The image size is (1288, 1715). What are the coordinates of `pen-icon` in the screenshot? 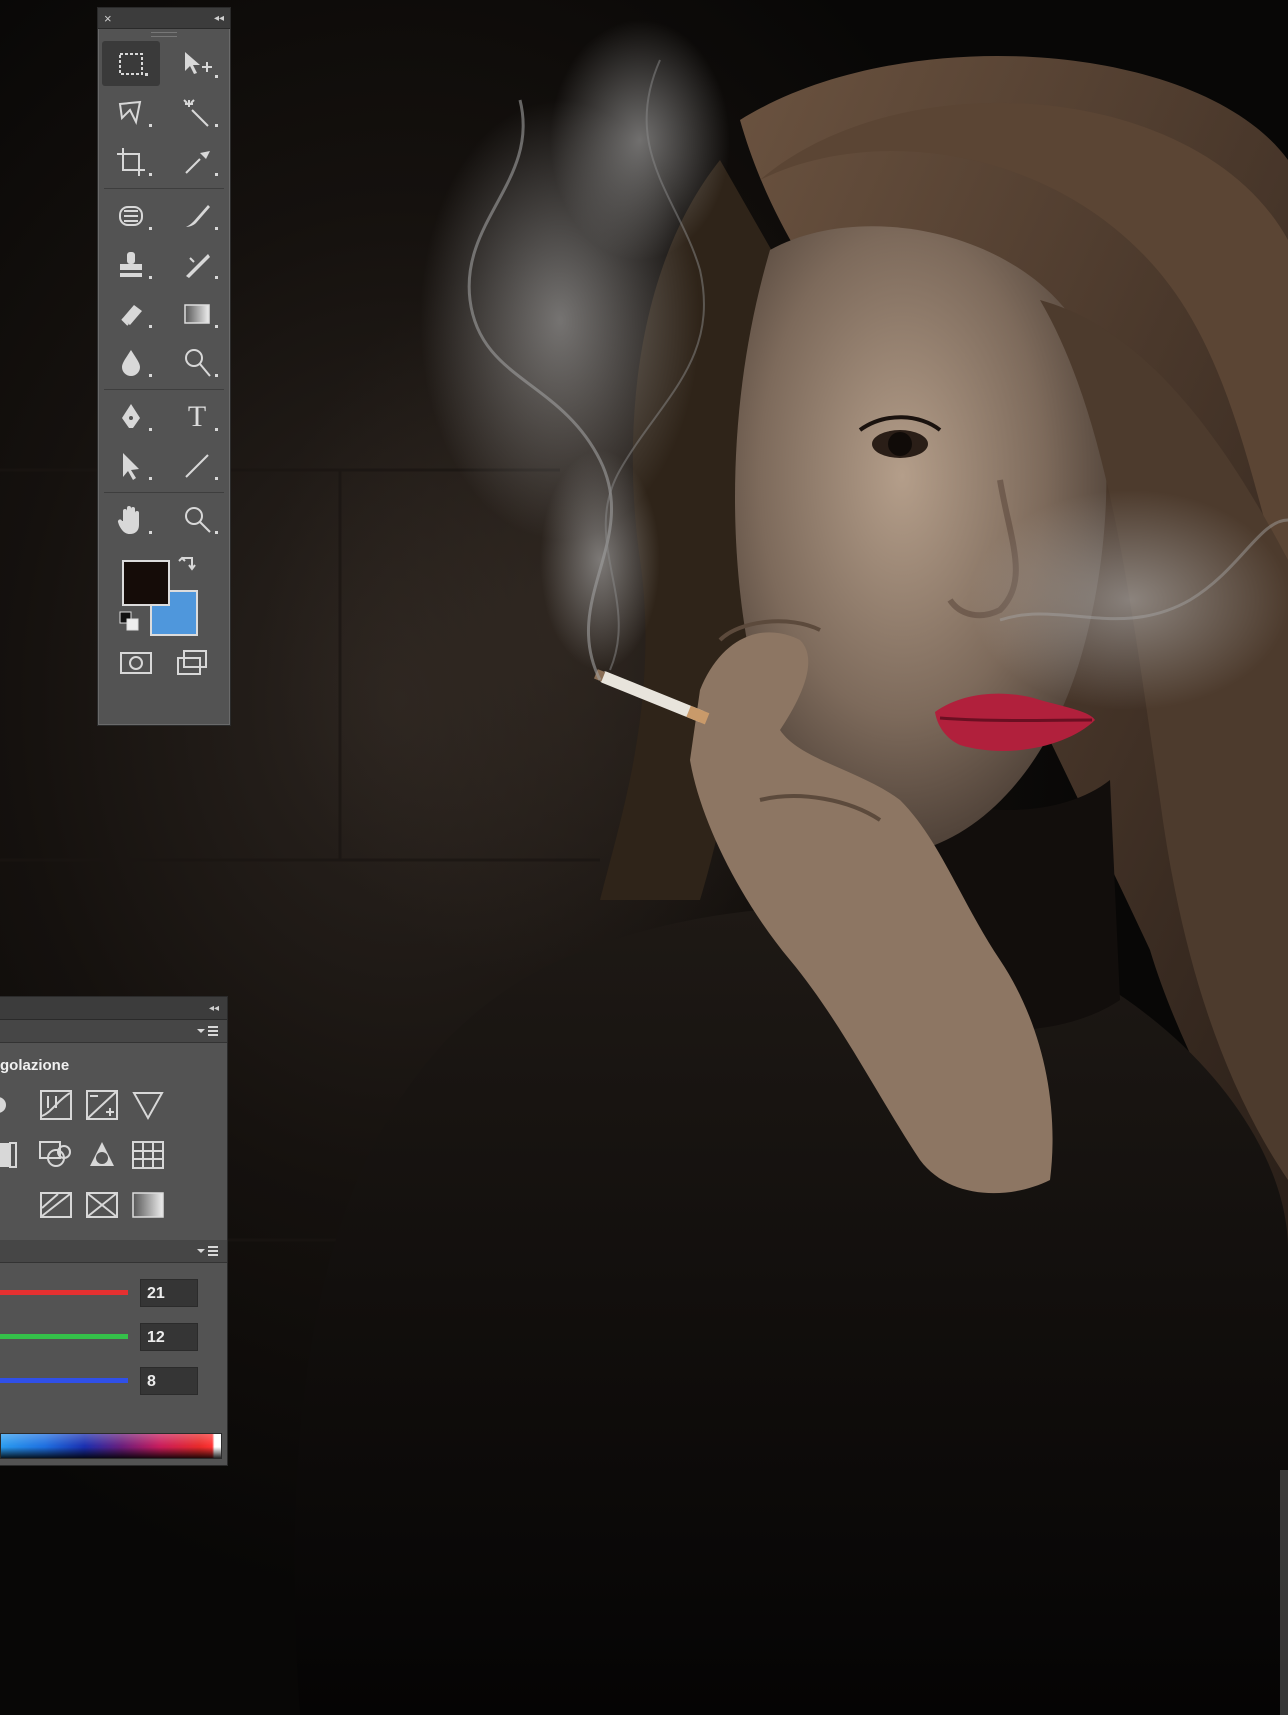 It's located at (131, 415).